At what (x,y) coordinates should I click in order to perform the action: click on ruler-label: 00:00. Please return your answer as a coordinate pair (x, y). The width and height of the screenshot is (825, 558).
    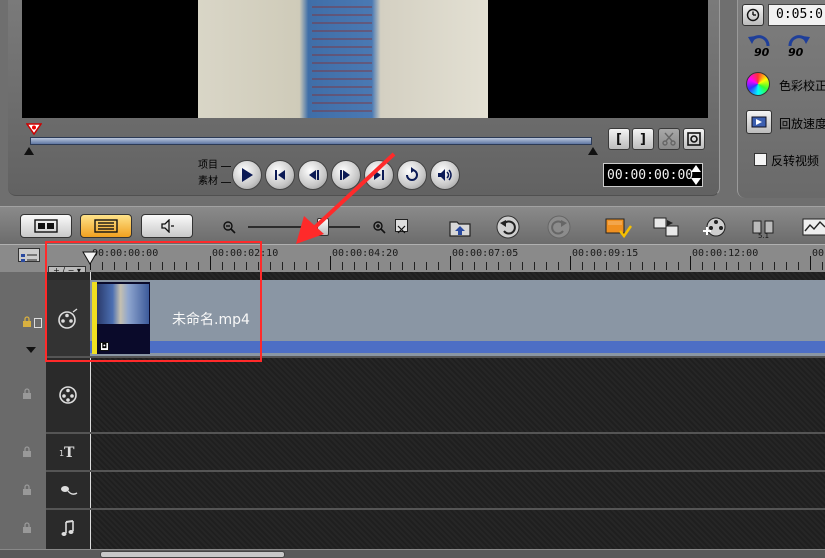
    Looking at the image, I should click on (818, 253).